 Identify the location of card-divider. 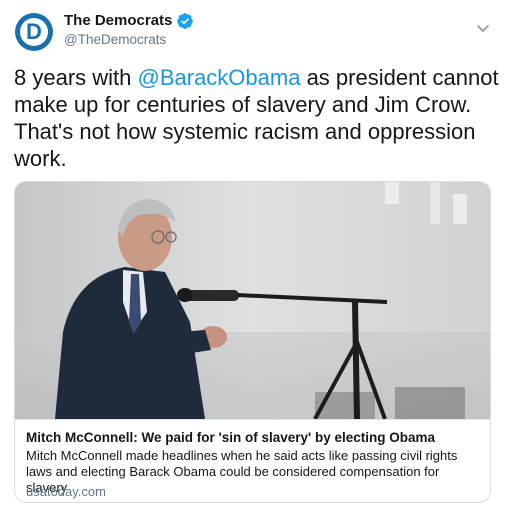
(252, 419).